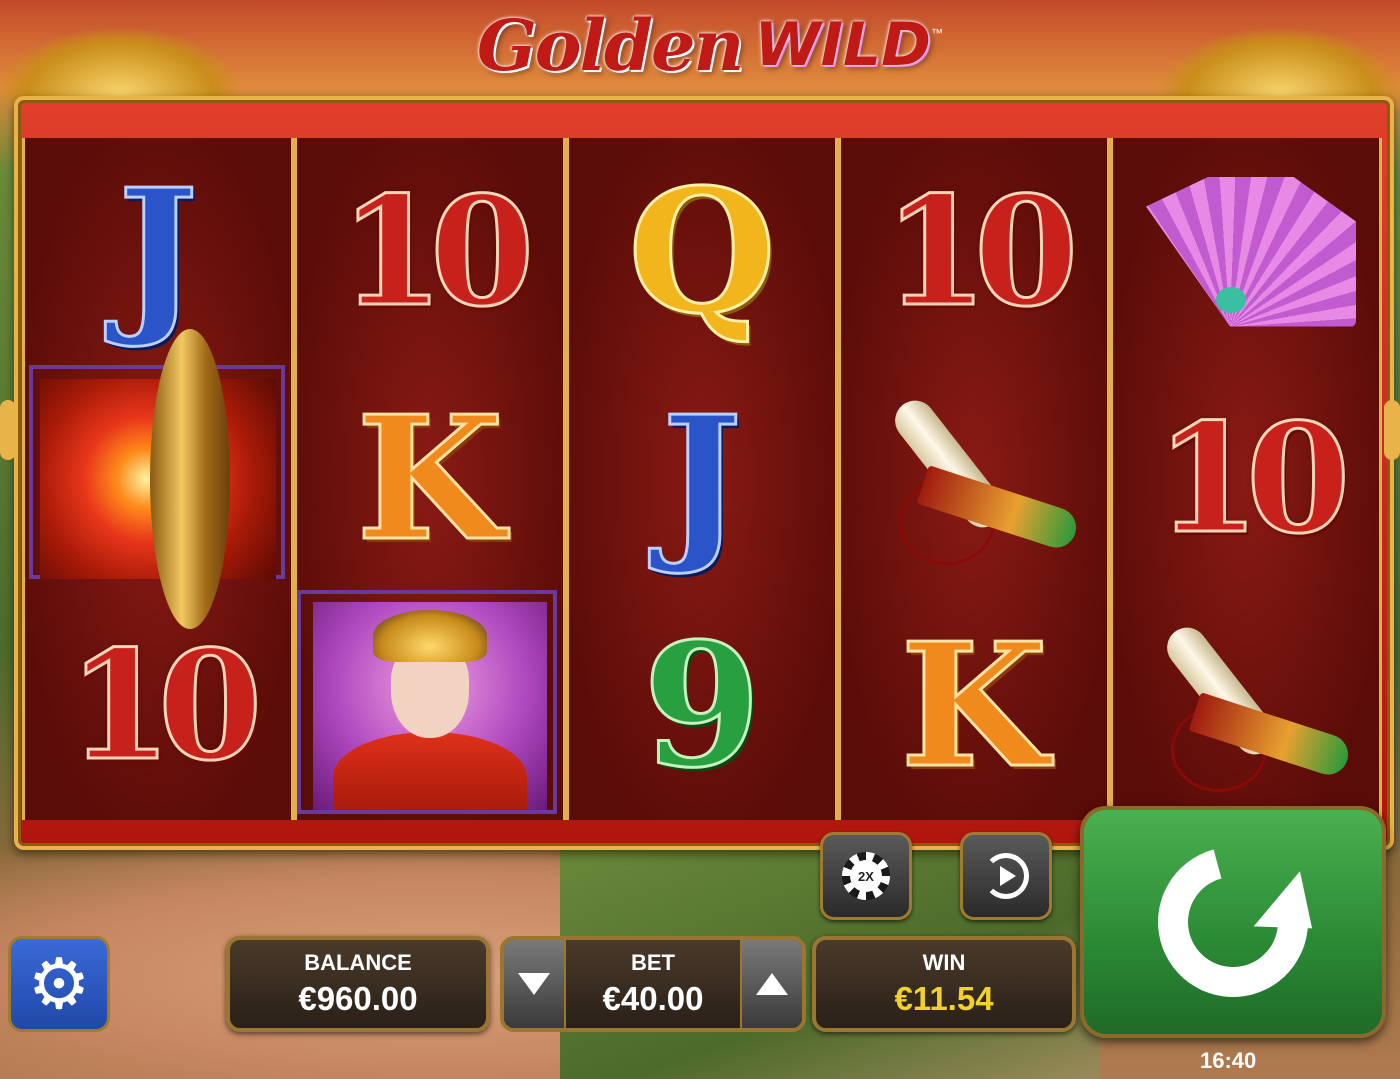  I want to click on autoplay-icon, so click(1006, 876).